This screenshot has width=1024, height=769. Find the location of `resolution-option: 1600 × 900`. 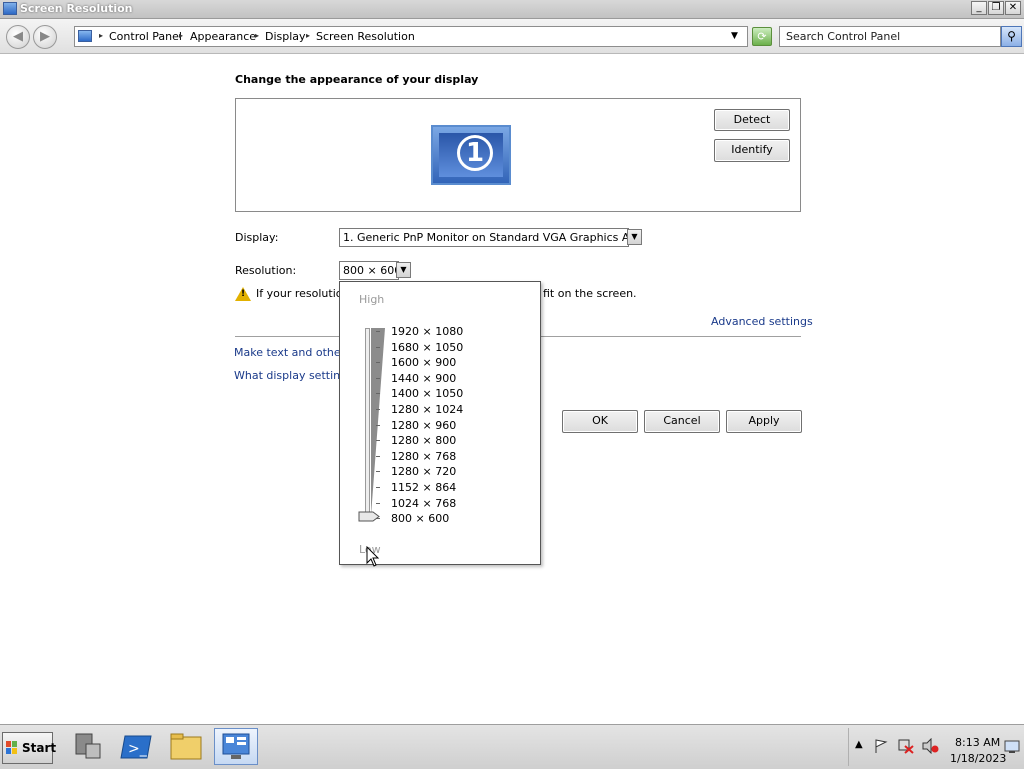

resolution-option: 1600 × 900 is located at coordinates (423, 362).